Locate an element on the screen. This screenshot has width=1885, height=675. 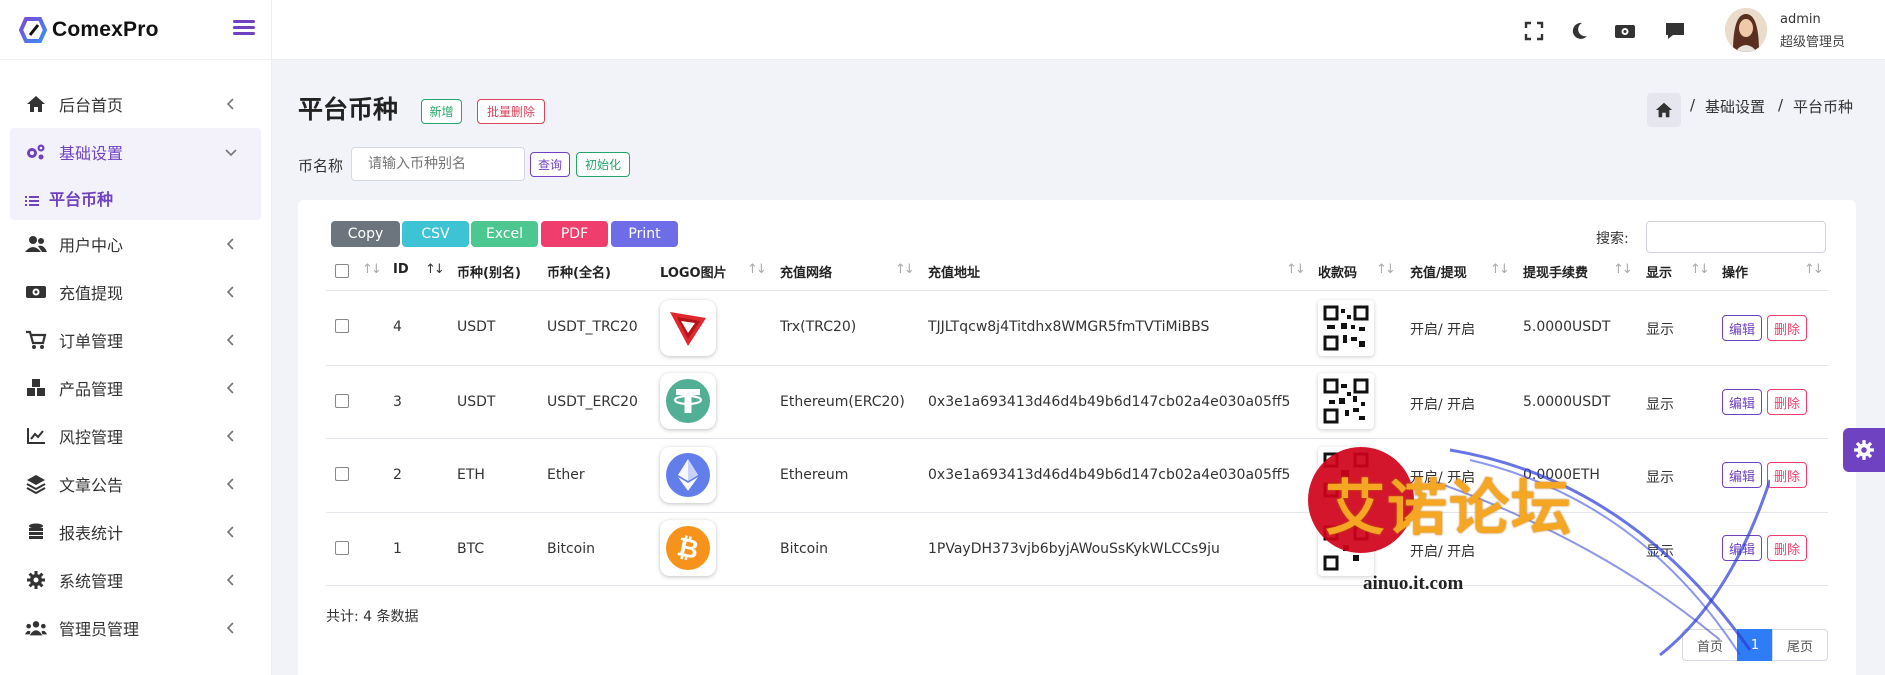
layers-icon is located at coordinates (36, 484).